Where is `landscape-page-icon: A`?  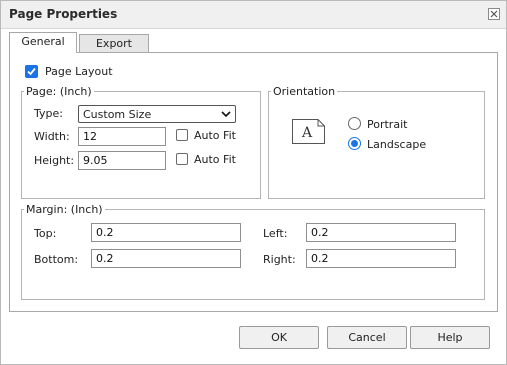
landscape-page-icon: A is located at coordinates (308, 131).